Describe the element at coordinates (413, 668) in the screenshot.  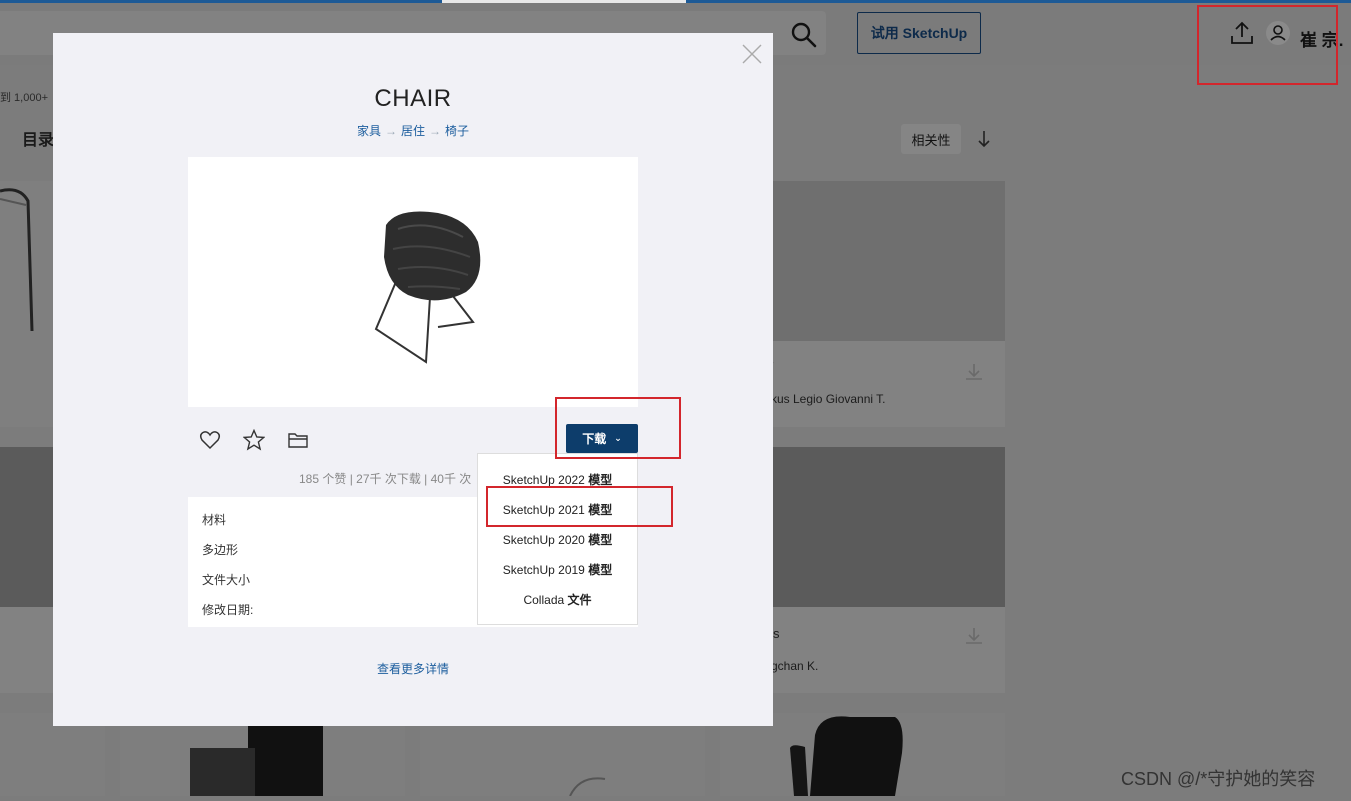
I see `more-details-link: 查看更多详情` at that location.